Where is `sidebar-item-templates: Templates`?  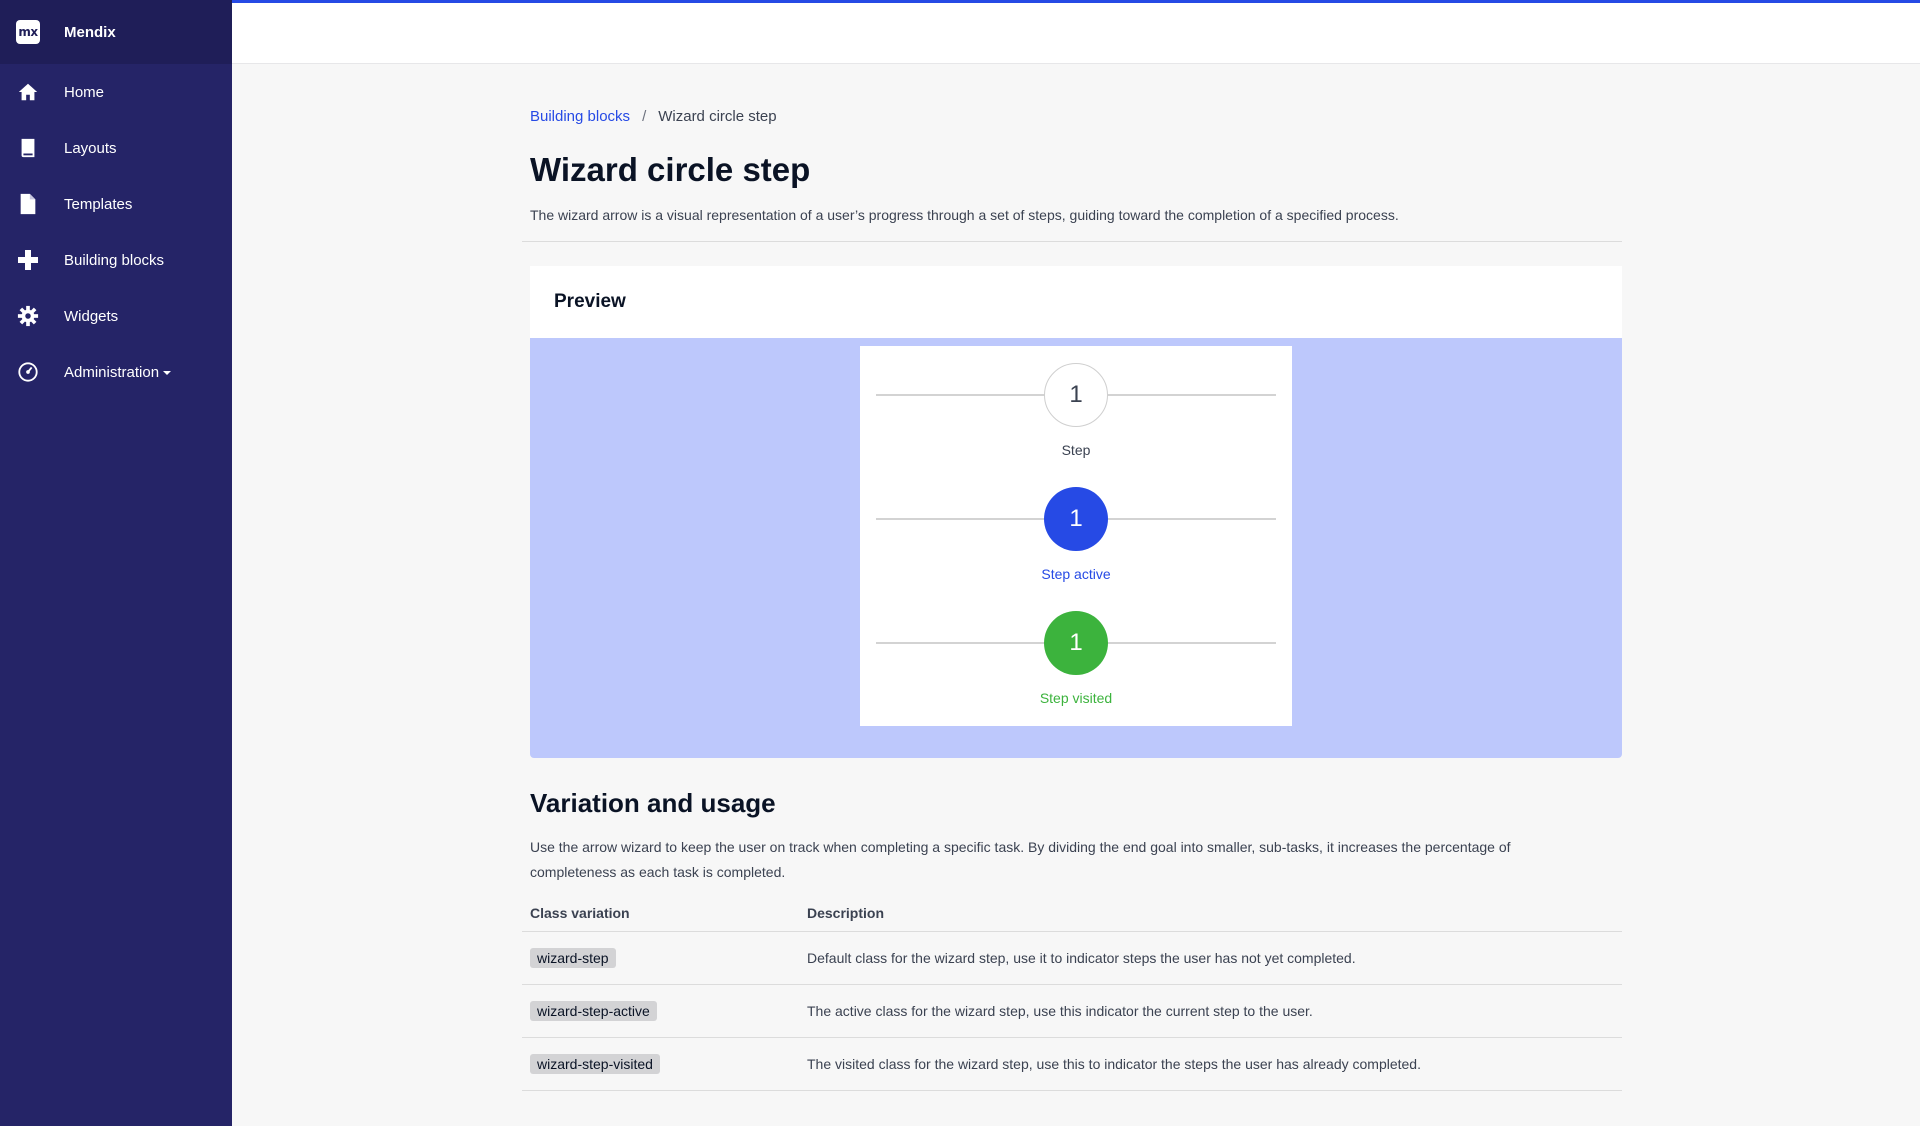 sidebar-item-templates: Templates is located at coordinates (116, 204).